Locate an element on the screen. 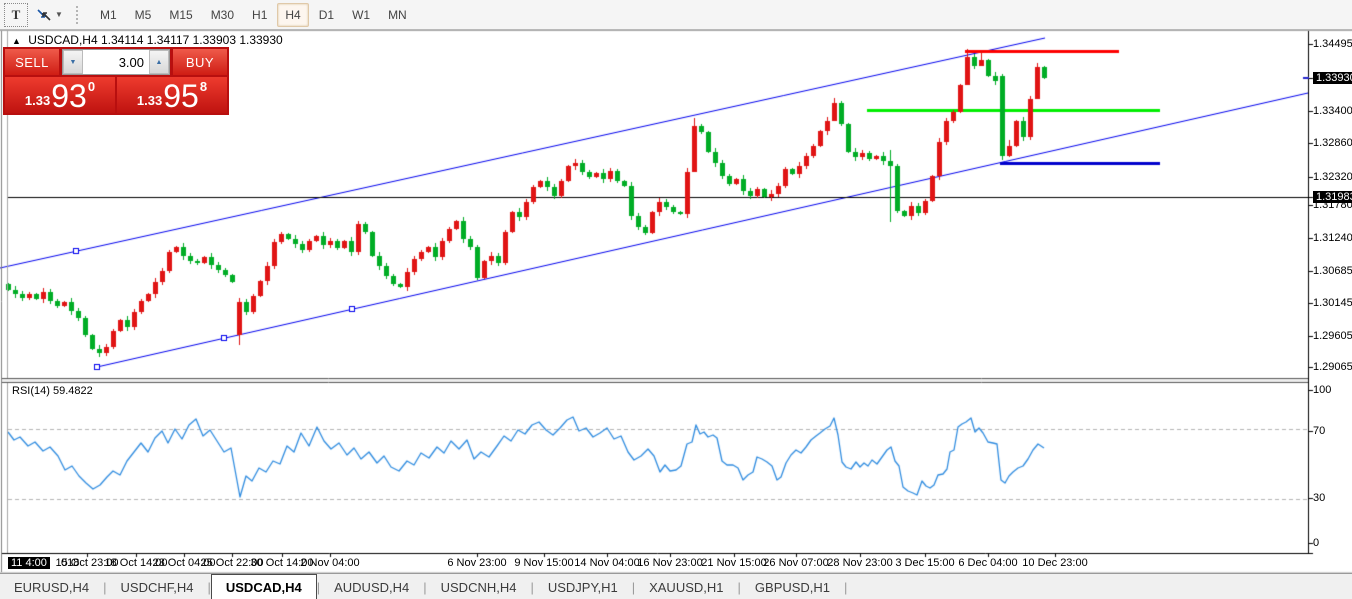 The height and width of the screenshot is (599, 1352). timeframe-button-h1: H1 is located at coordinates (259, 15).